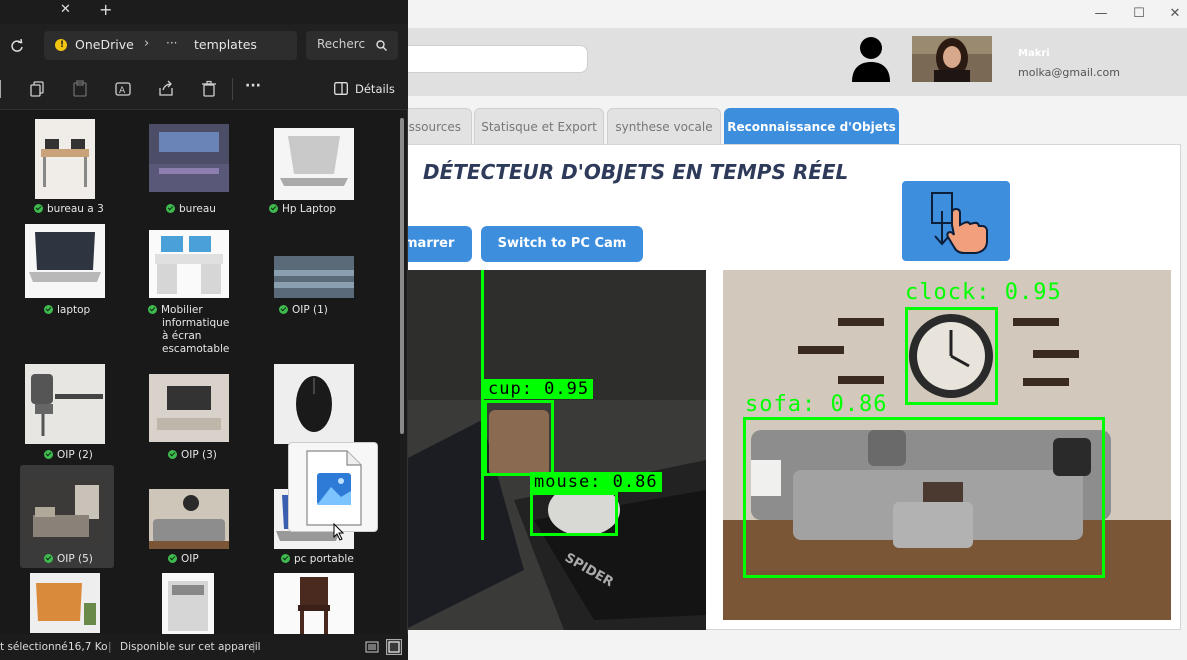 The height and width of the screenshot is (660, 1187). What do you see at coordinates (924, 497) in the screenshot?
I see `detection-box-sofa` at bounding box center [924, 497].